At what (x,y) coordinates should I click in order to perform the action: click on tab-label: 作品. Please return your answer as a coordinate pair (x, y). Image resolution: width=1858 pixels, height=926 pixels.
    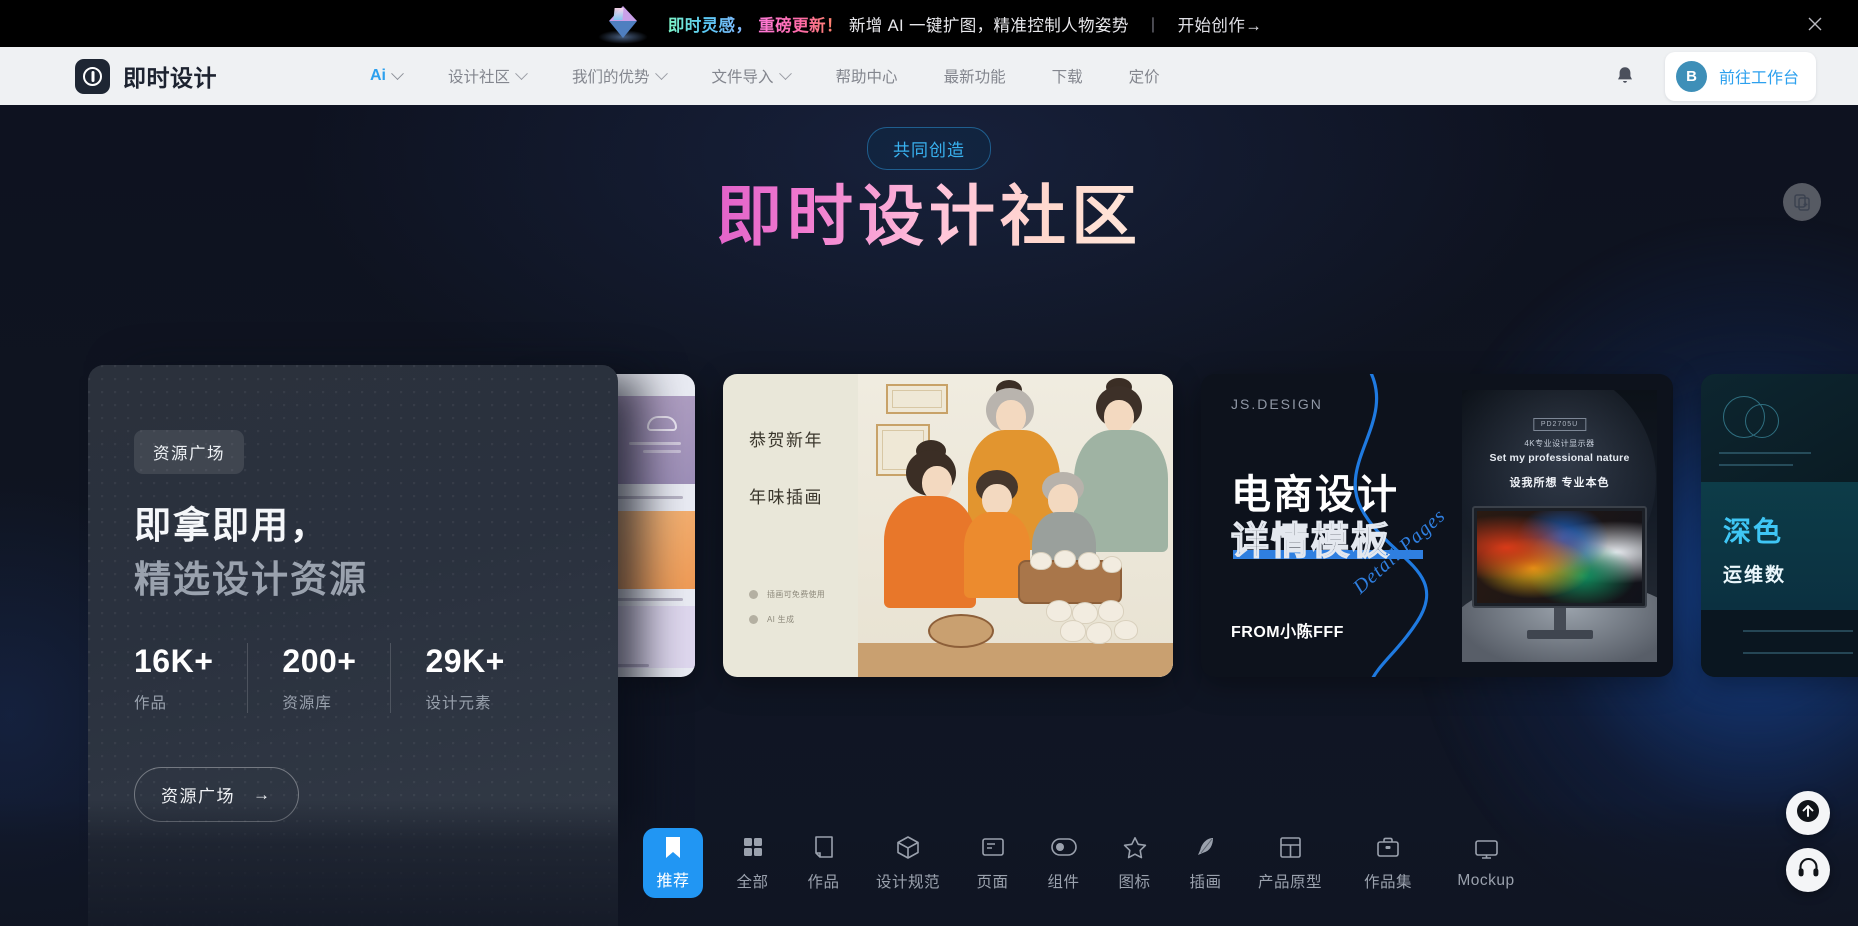
    Looking at the image, I should click on (823, 882).